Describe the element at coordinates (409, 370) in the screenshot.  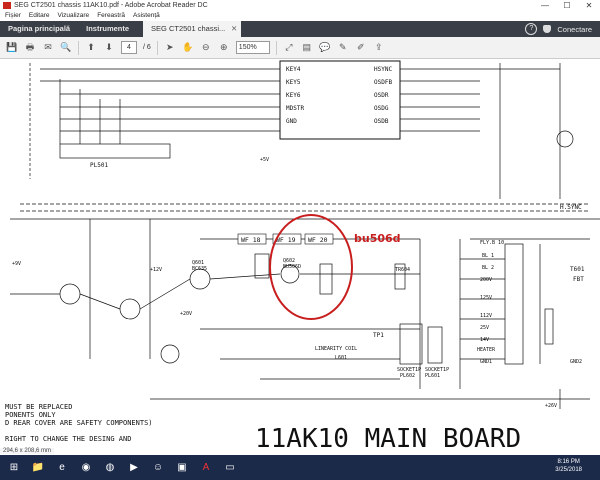
I see `label-socket1: SOCKET1P` at that location.